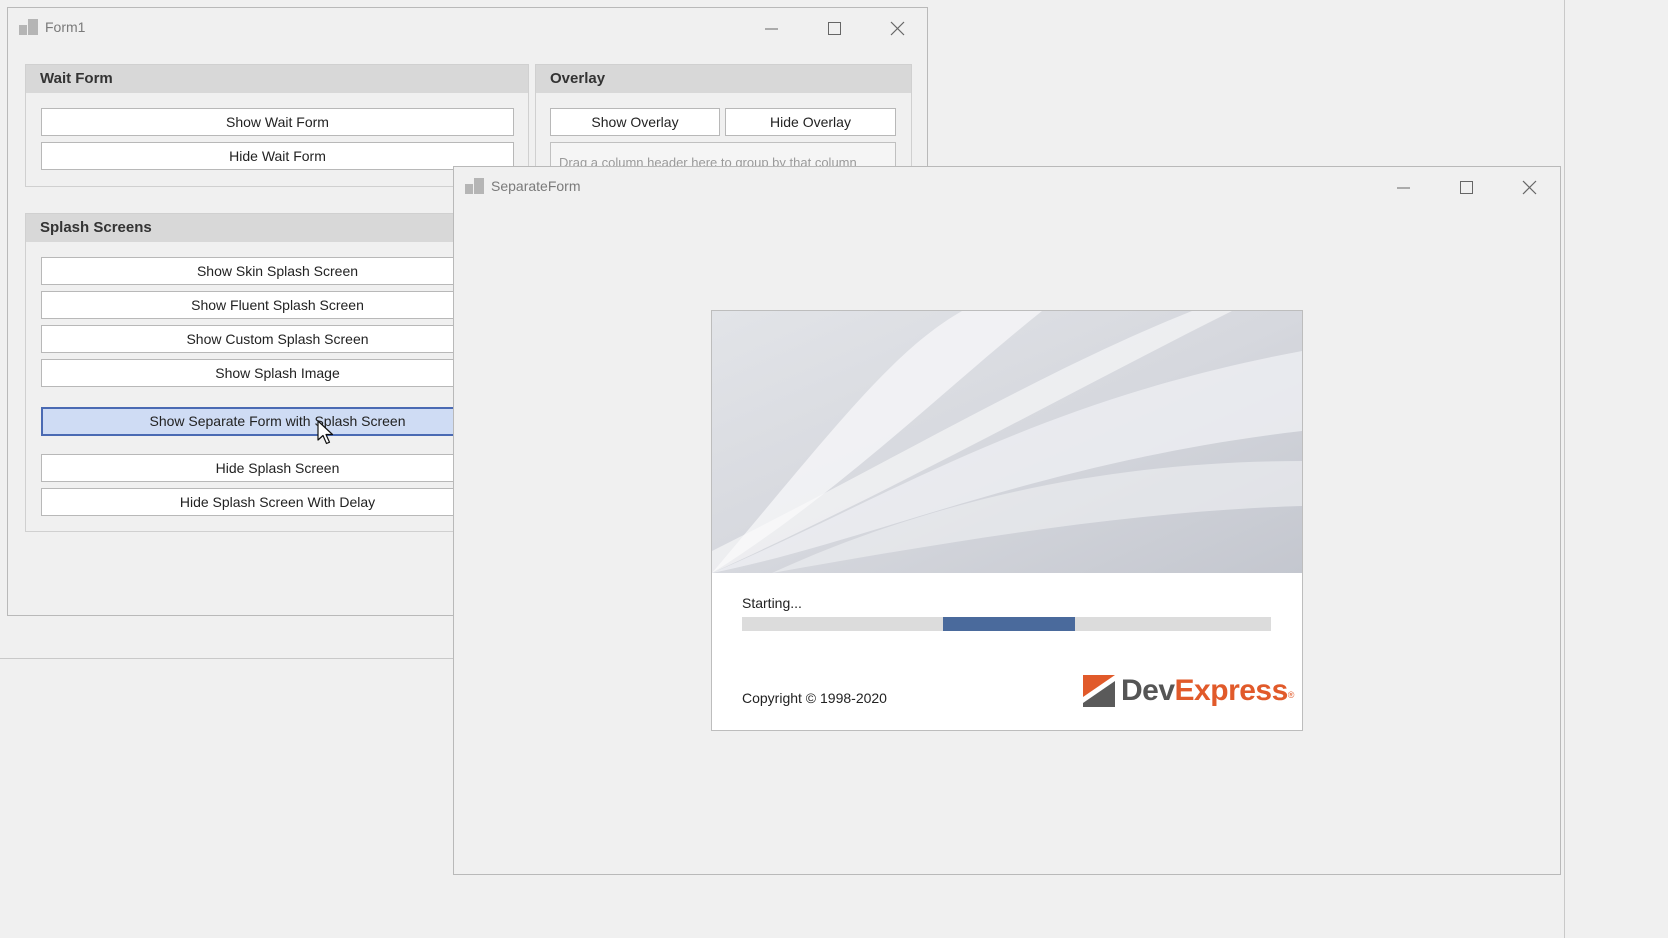 The image size is (1668, 938). I want to click on background-line-right, so click(1564, 469).